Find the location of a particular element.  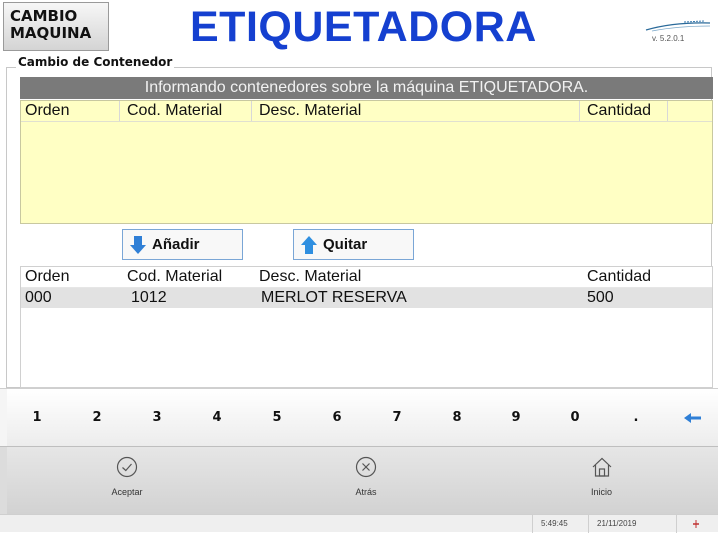

key-0: 0 is located at coordinates (575, 418).